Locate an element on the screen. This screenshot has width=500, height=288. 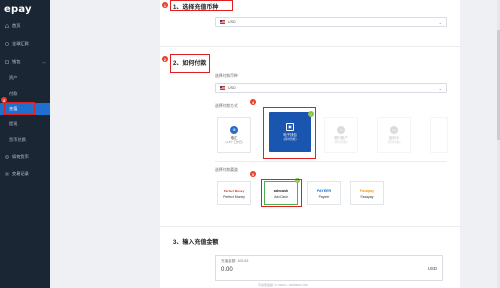
highlight-box-step2 is located at coordinates (190, 63).